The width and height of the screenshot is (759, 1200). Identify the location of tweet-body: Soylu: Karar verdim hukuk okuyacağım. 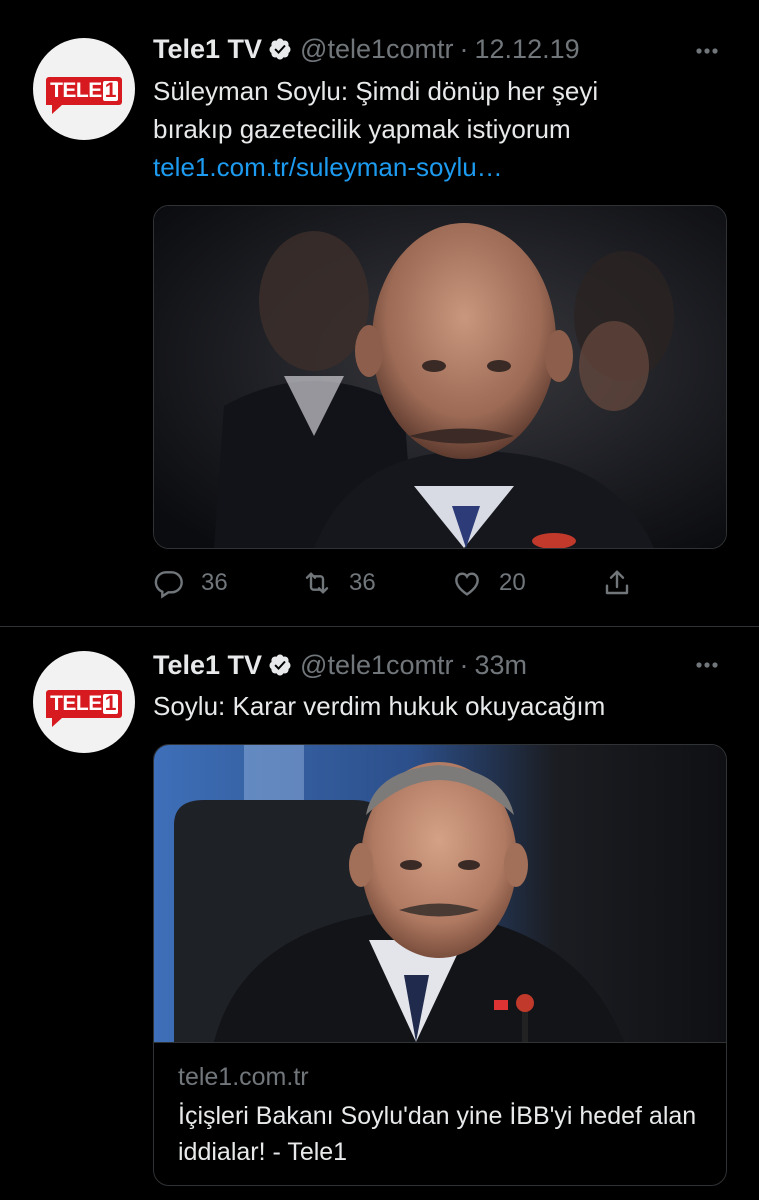
(379, 706).